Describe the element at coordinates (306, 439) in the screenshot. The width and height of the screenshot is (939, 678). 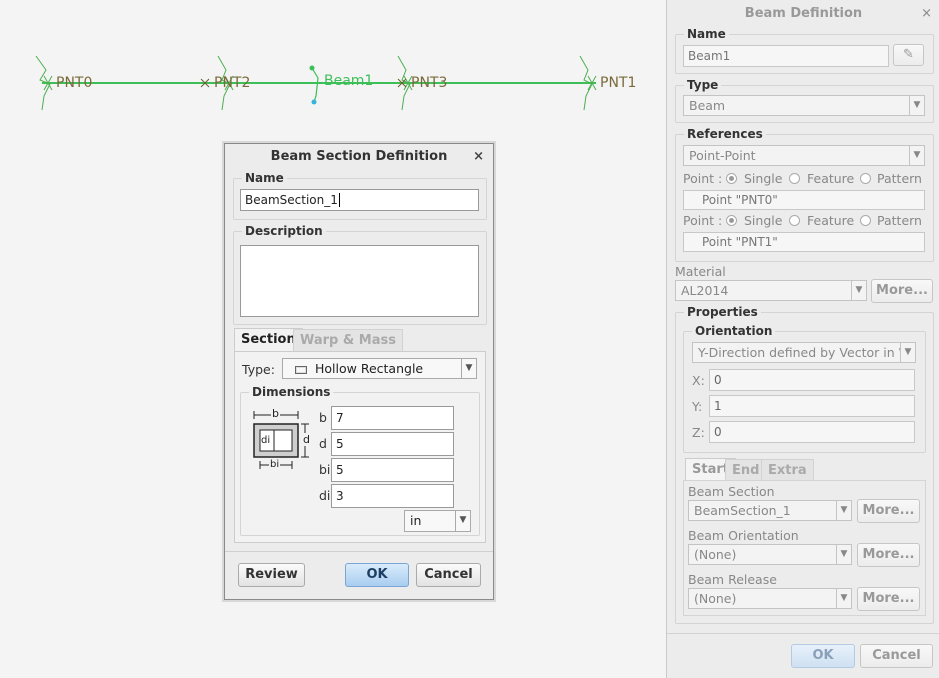
I see `diagram-d-label: d` at that location.